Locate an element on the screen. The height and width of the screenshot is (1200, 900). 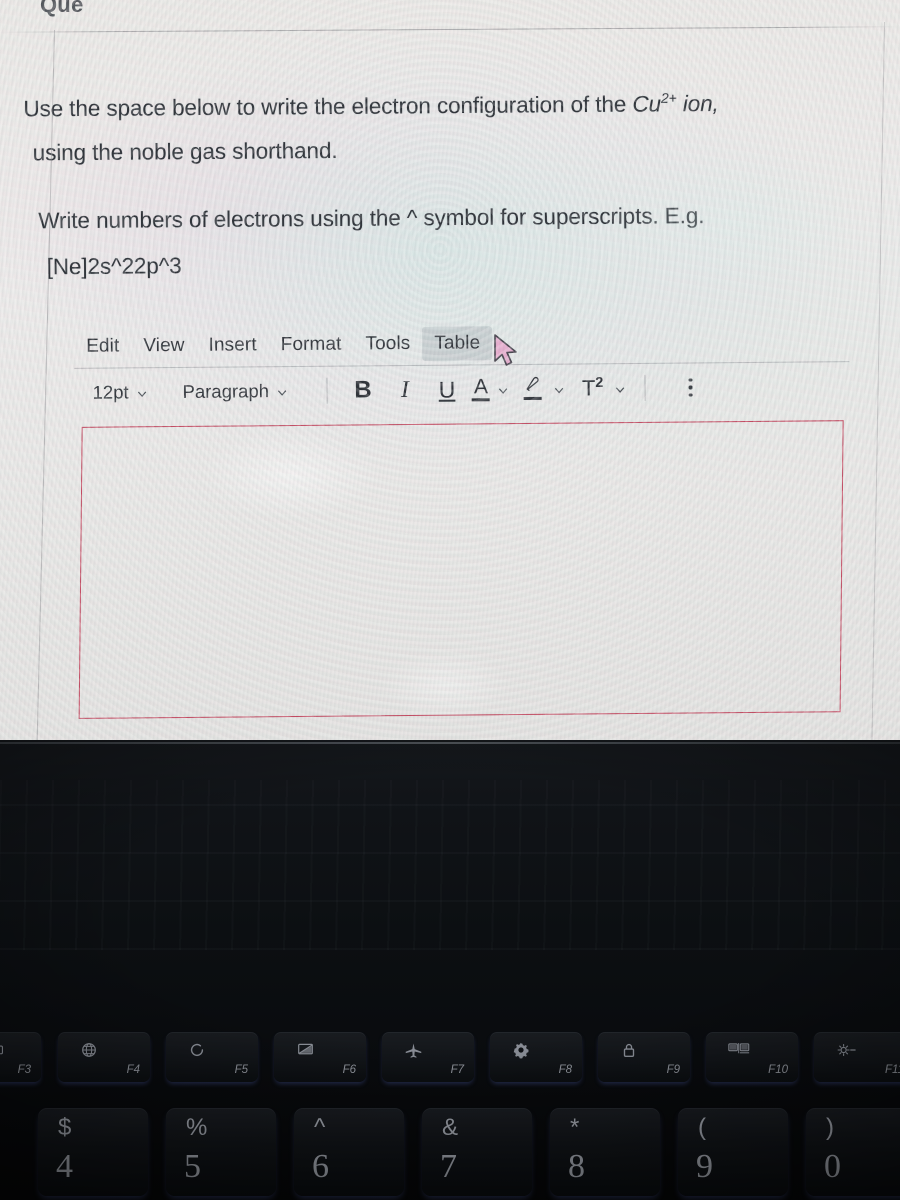
key-f4: F4 is located at coordinates (104, 1057).